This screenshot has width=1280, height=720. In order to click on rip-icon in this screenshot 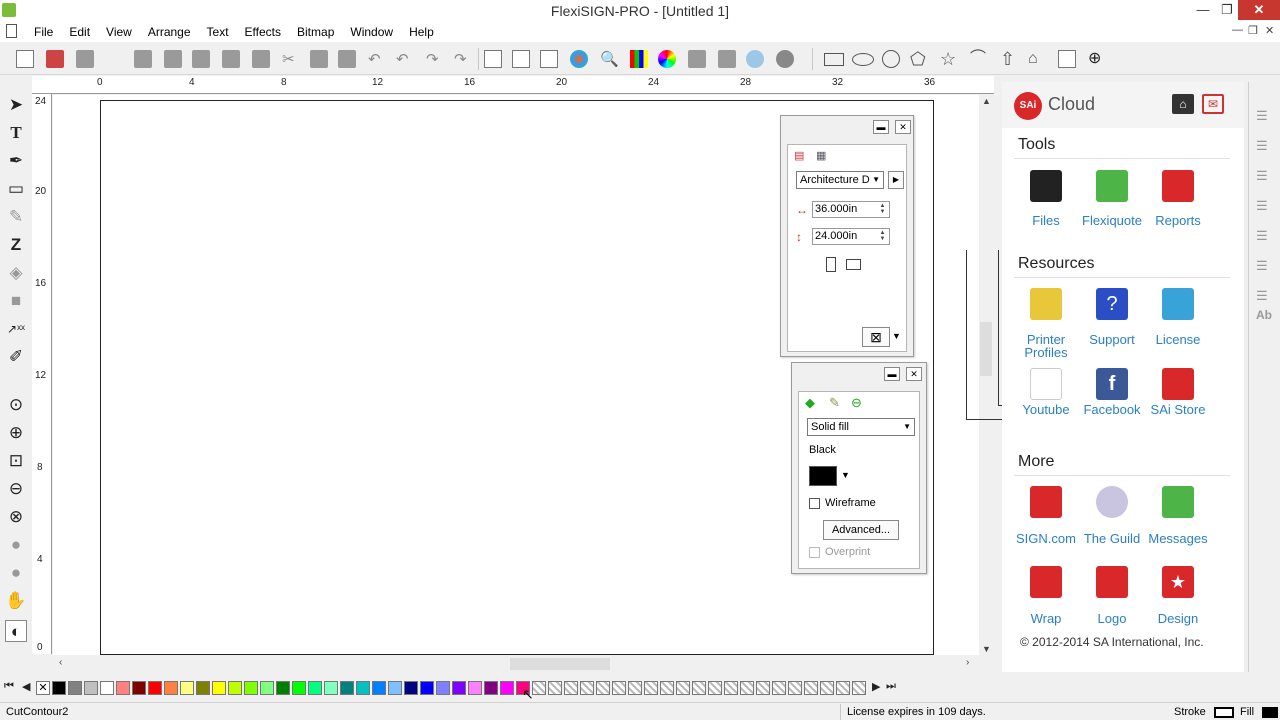, I will do `click(697, 59)`.